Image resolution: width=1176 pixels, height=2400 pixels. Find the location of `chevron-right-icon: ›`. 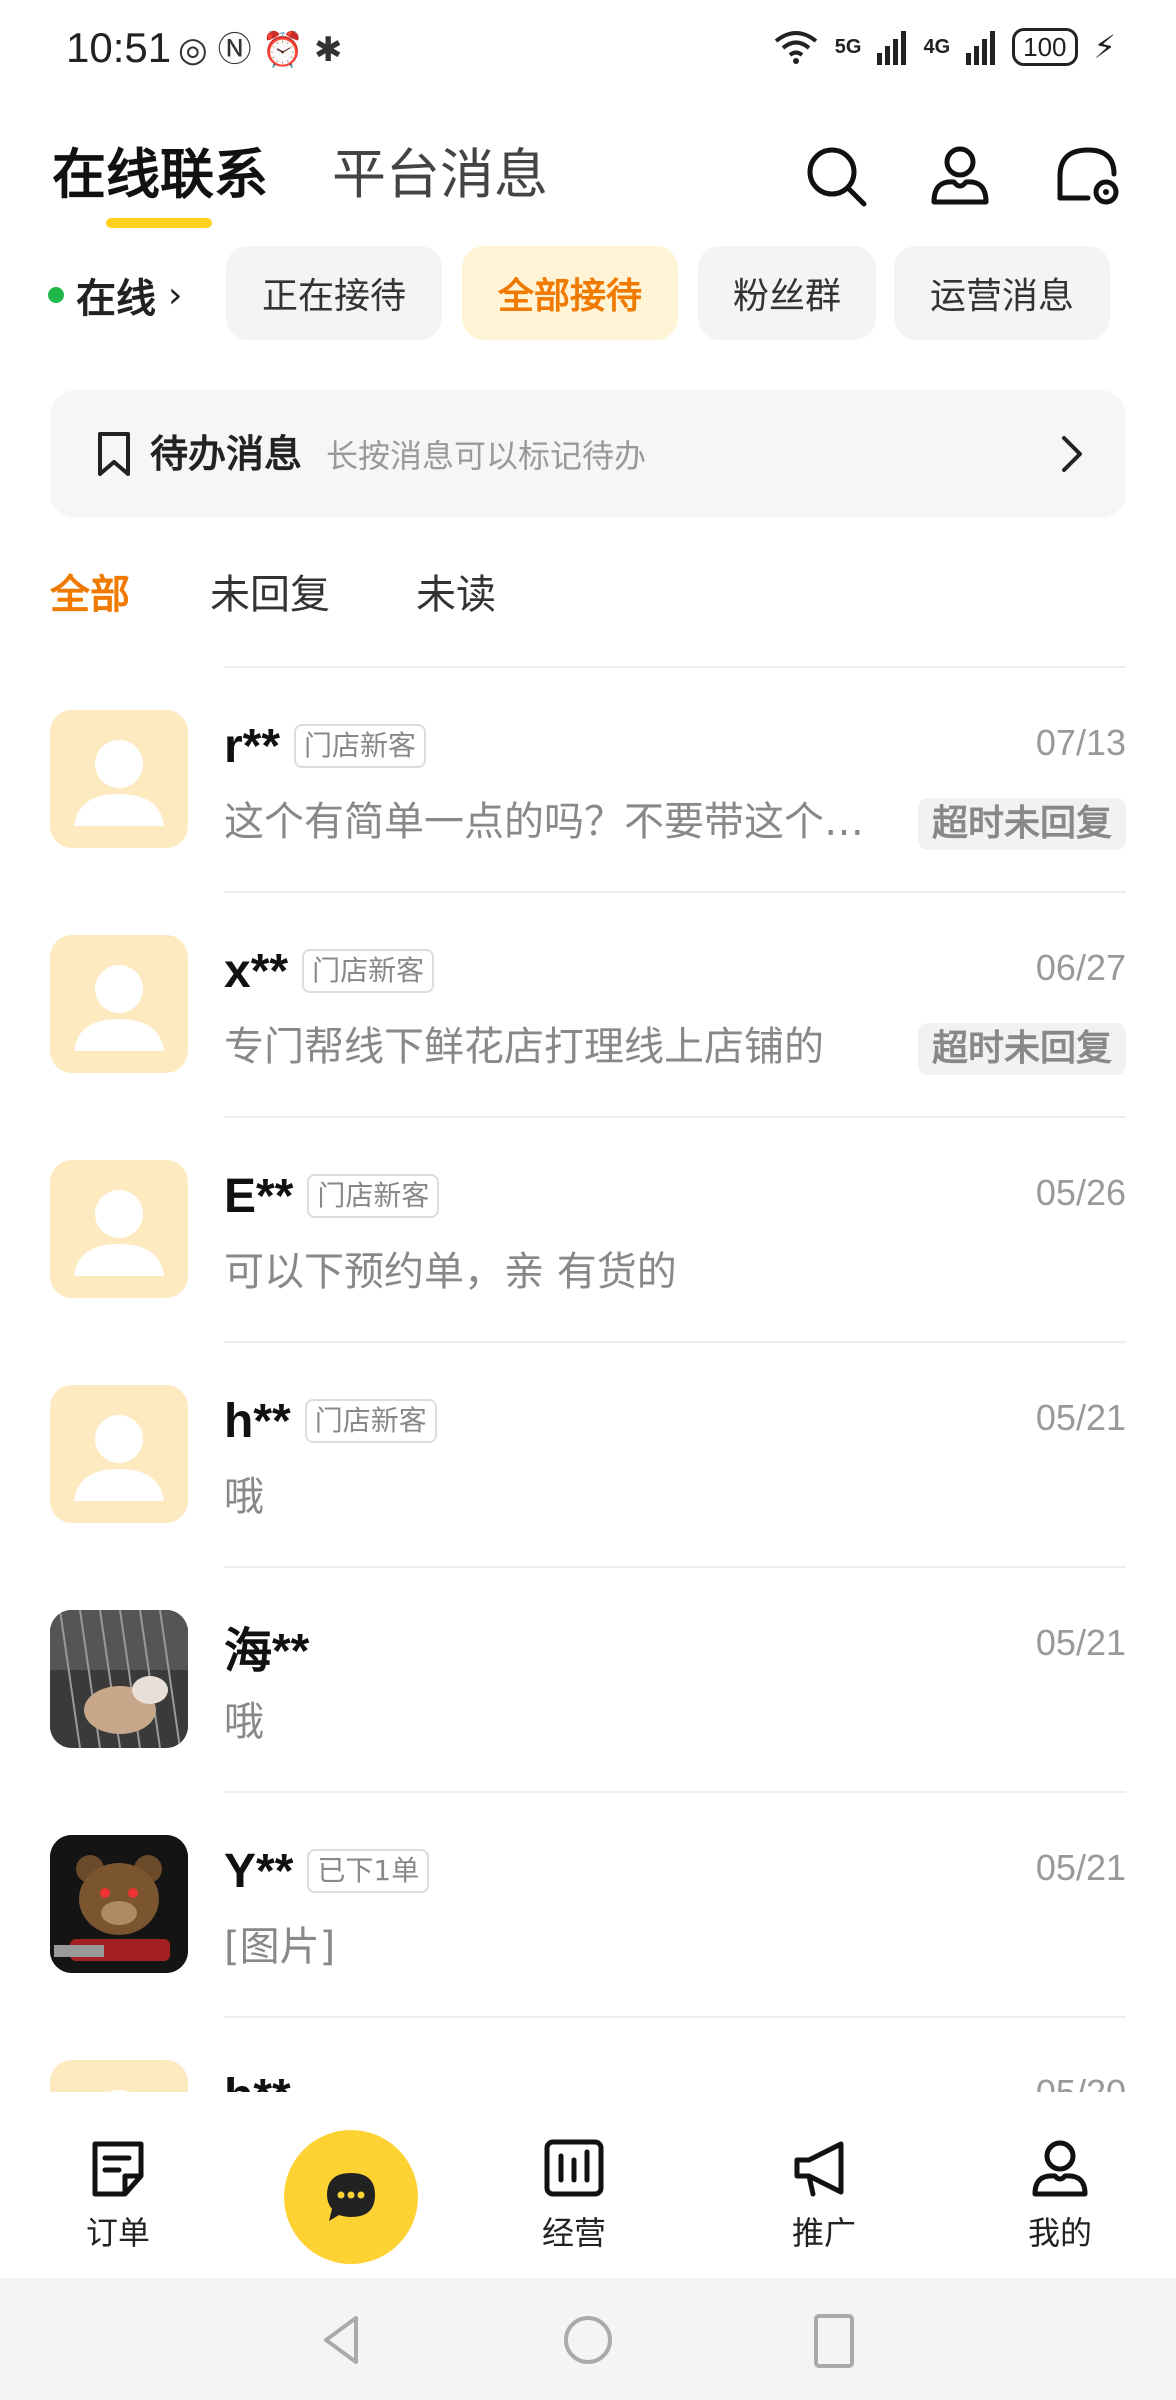

chevron-right-icon: › is located at coordinates (175, 295).